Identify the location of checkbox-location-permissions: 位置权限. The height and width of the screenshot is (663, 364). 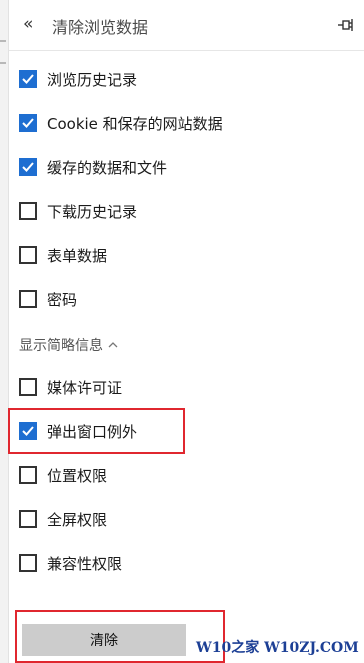
(63, 475).